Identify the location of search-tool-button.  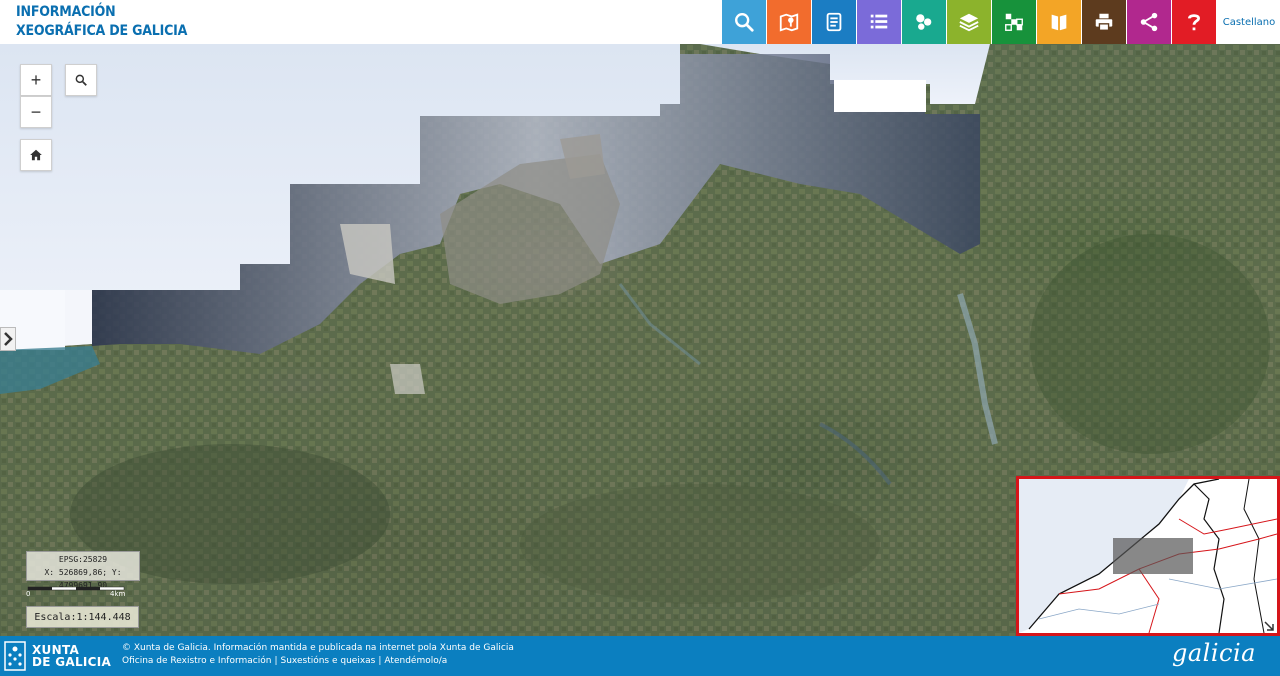
(744, 22).